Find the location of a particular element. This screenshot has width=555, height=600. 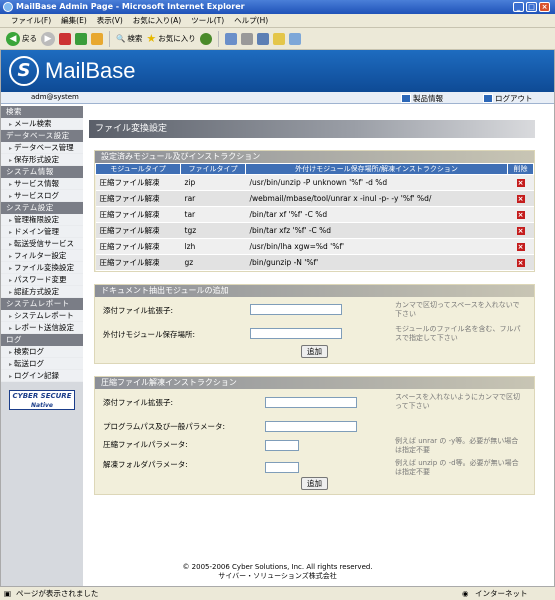

program-path-input is located at coordinates (311, 426).